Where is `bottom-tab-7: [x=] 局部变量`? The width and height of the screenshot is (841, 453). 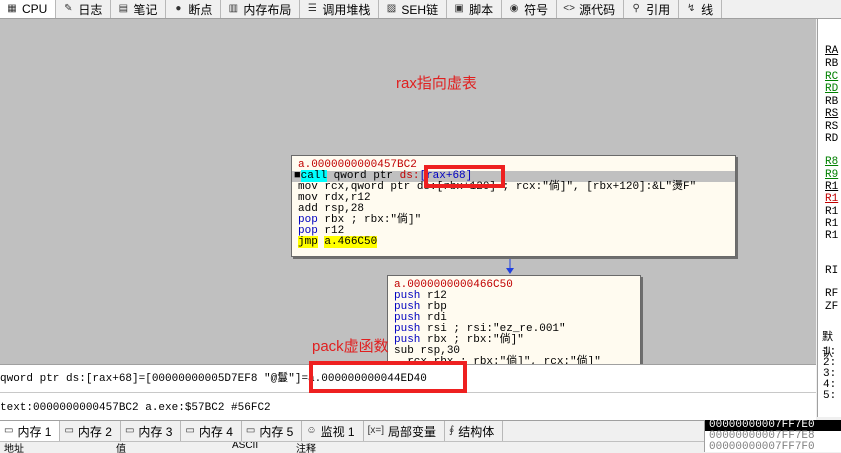 bottom-tab-7: [x=] 局部变量 is located at coordinates (404, 431).